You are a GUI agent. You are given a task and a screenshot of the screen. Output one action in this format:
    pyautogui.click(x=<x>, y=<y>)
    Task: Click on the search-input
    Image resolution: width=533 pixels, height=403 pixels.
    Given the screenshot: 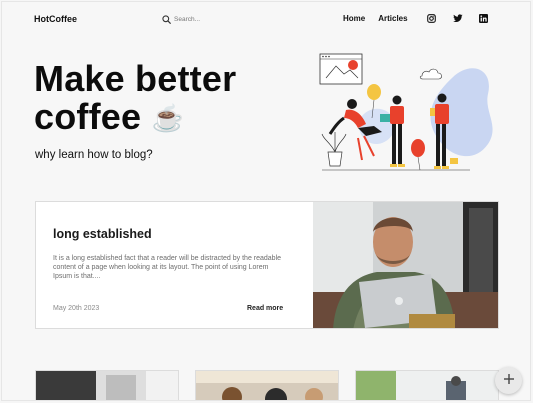 What is the action you would take?
    pyautogui.click(x=214, y=19)
    